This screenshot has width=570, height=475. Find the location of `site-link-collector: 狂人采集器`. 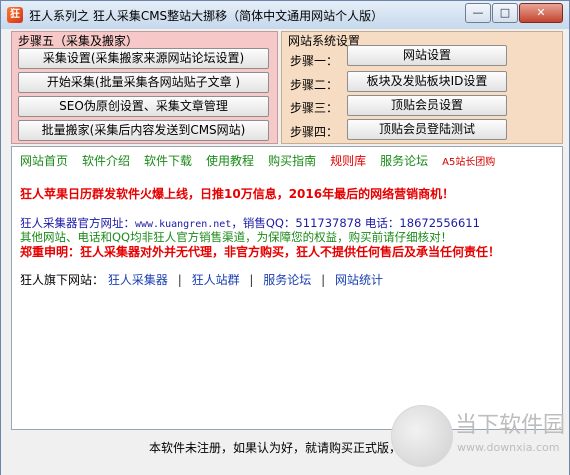

site-link-collector: 狂人采集器 is located at coordinates (138, 280).